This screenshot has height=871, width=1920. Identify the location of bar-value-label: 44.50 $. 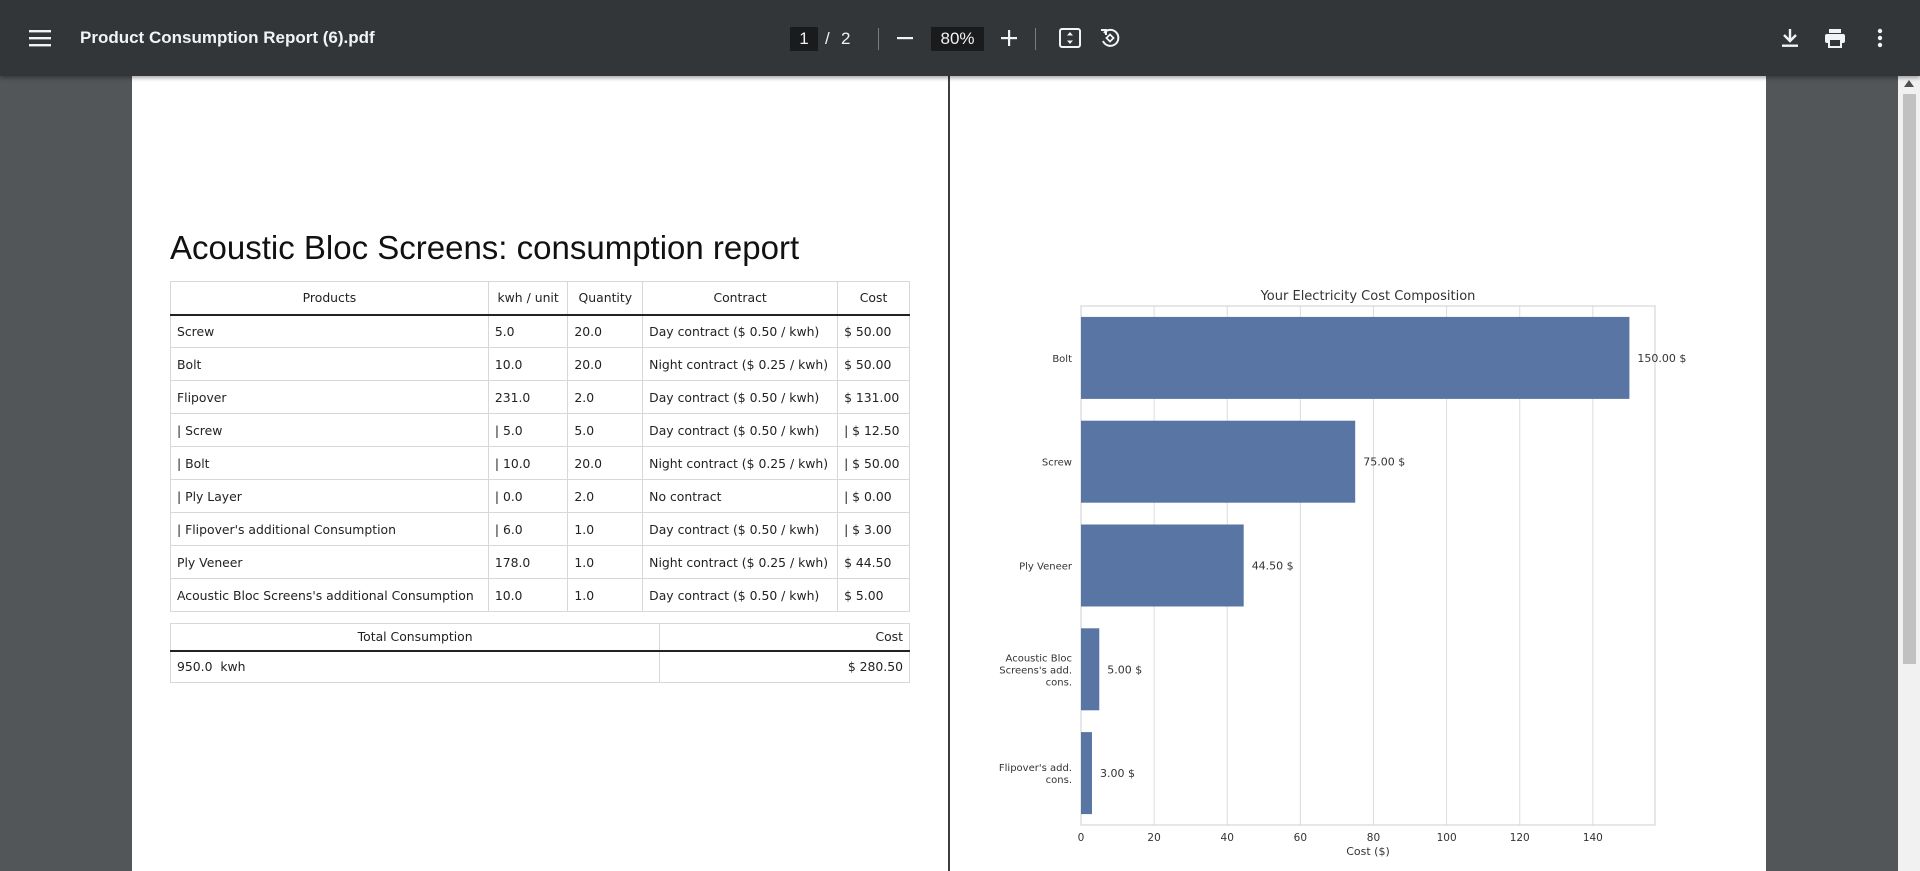
(1273, 566).